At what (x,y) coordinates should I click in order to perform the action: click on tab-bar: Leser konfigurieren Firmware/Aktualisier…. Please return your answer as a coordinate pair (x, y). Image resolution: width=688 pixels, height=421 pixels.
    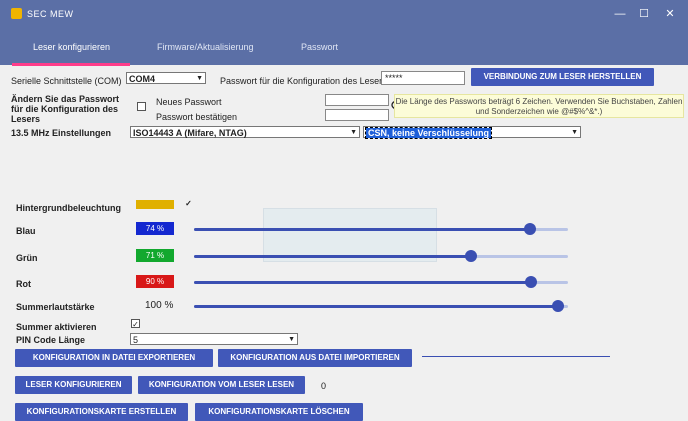
    Looking at the image, I should click on (344, 46).